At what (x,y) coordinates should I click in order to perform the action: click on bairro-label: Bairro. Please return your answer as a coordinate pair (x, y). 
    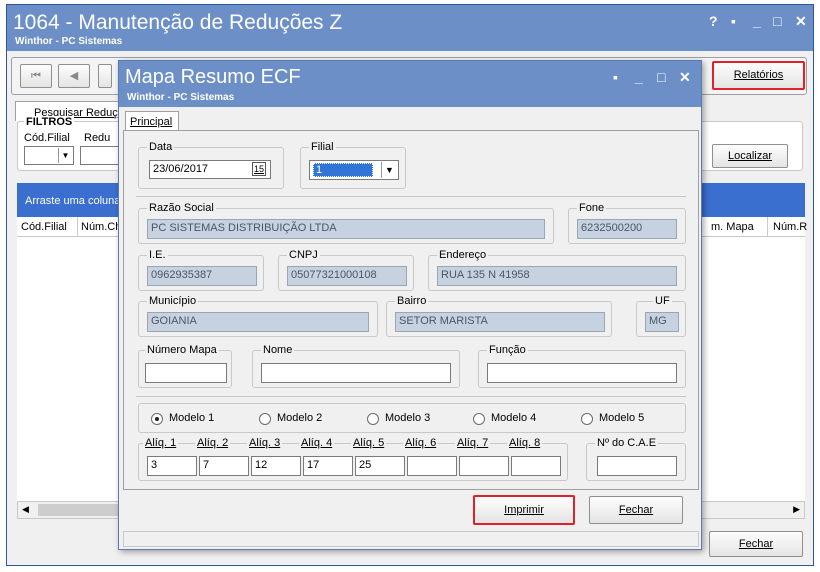
    Looking at the image, I should click on (412, 301).